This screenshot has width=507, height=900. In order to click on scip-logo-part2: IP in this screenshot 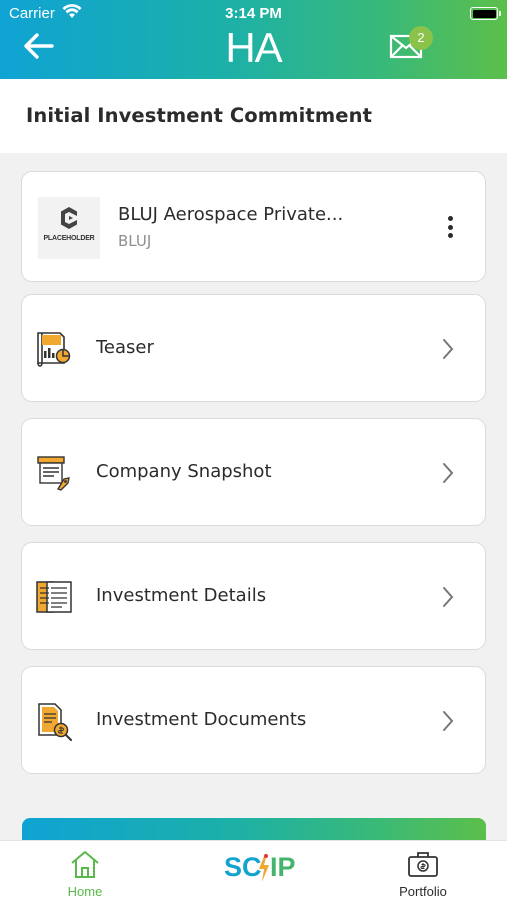, I will do `click(283, 867)`.